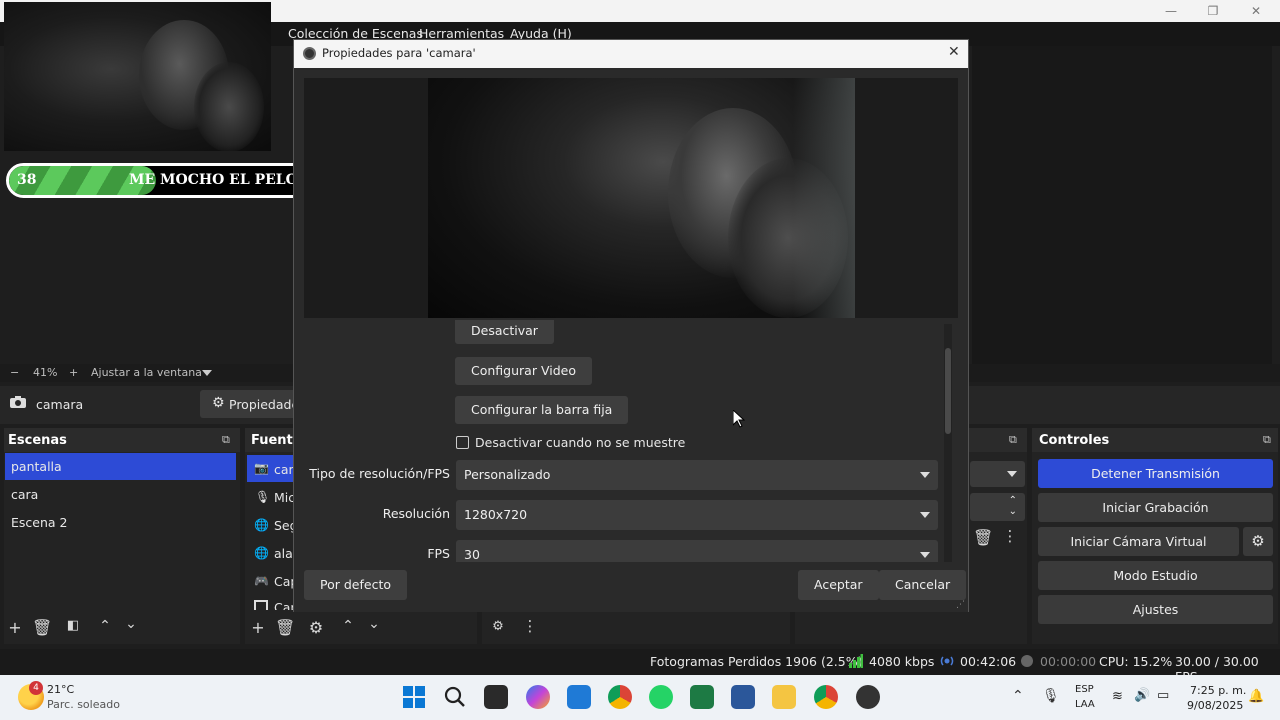 Image resolution: width=1280 pixels, height=720 pixels. What do you see at coordinates (496, 697) in the screenshot?
I see `task-view-icon` at bounding box center [496, 697].